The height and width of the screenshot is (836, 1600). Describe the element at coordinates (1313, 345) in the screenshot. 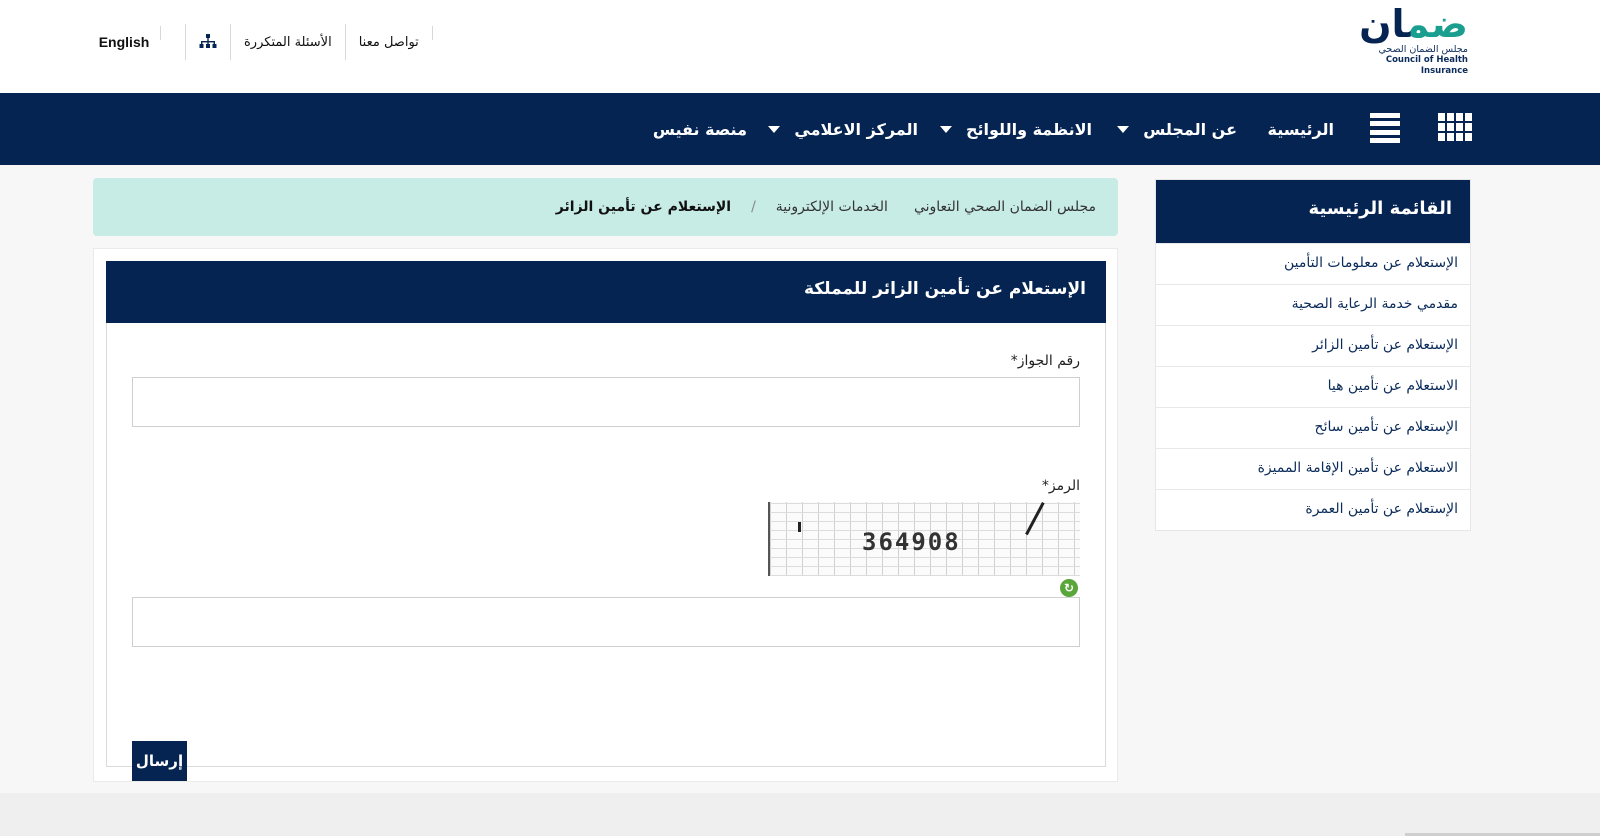

I see `sidebar-item-visitor-insurance: الإستعلام عن تأمين الزائر` at that location.